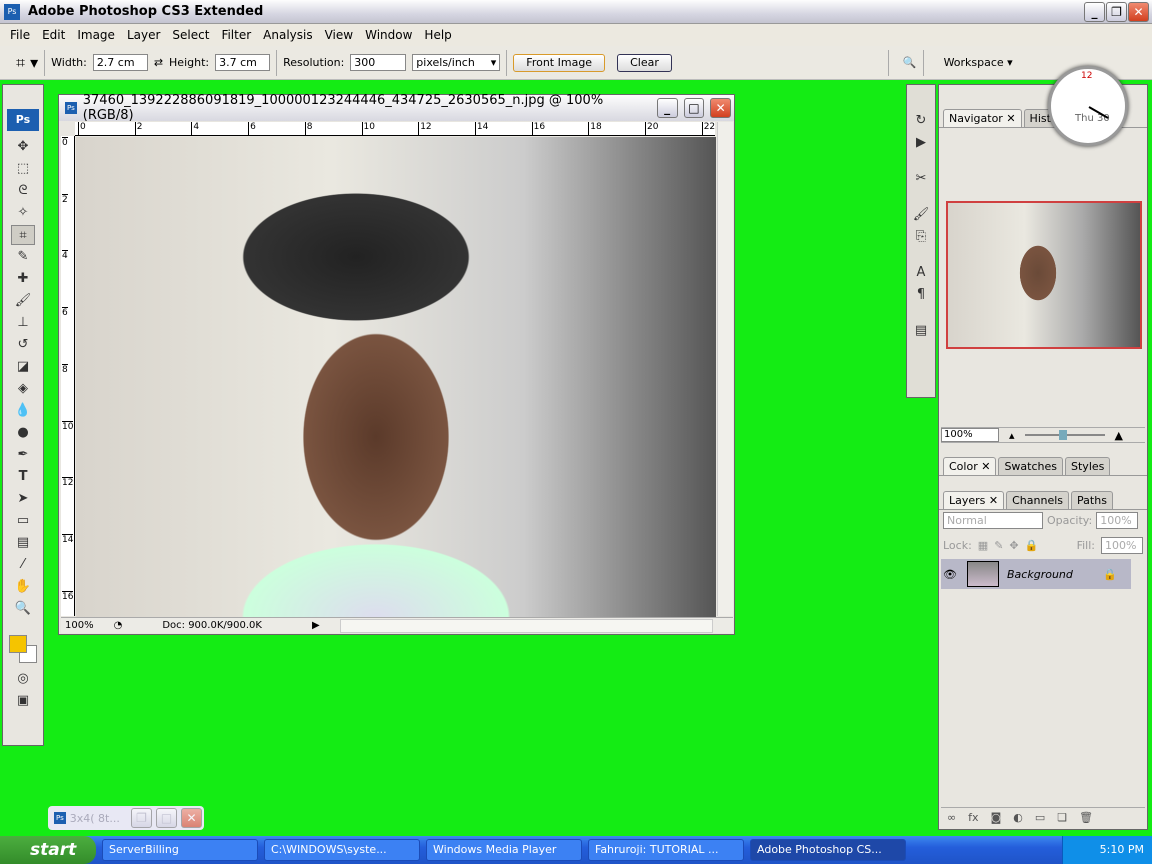  Describe the element at coordinates (720, 108) in the screenshot. I see `doc-close-button: ✕` at that location.